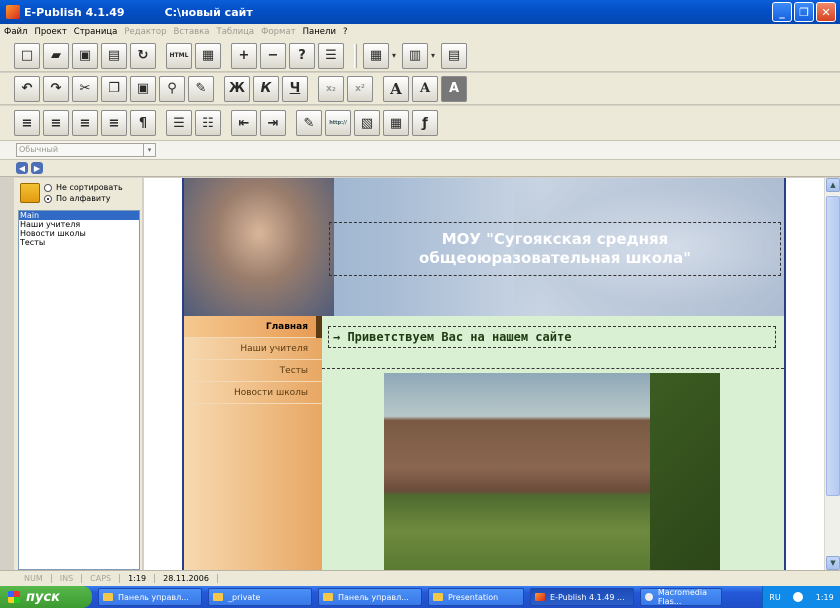  I want to click on save-icon: ▣, so click(85, 55).